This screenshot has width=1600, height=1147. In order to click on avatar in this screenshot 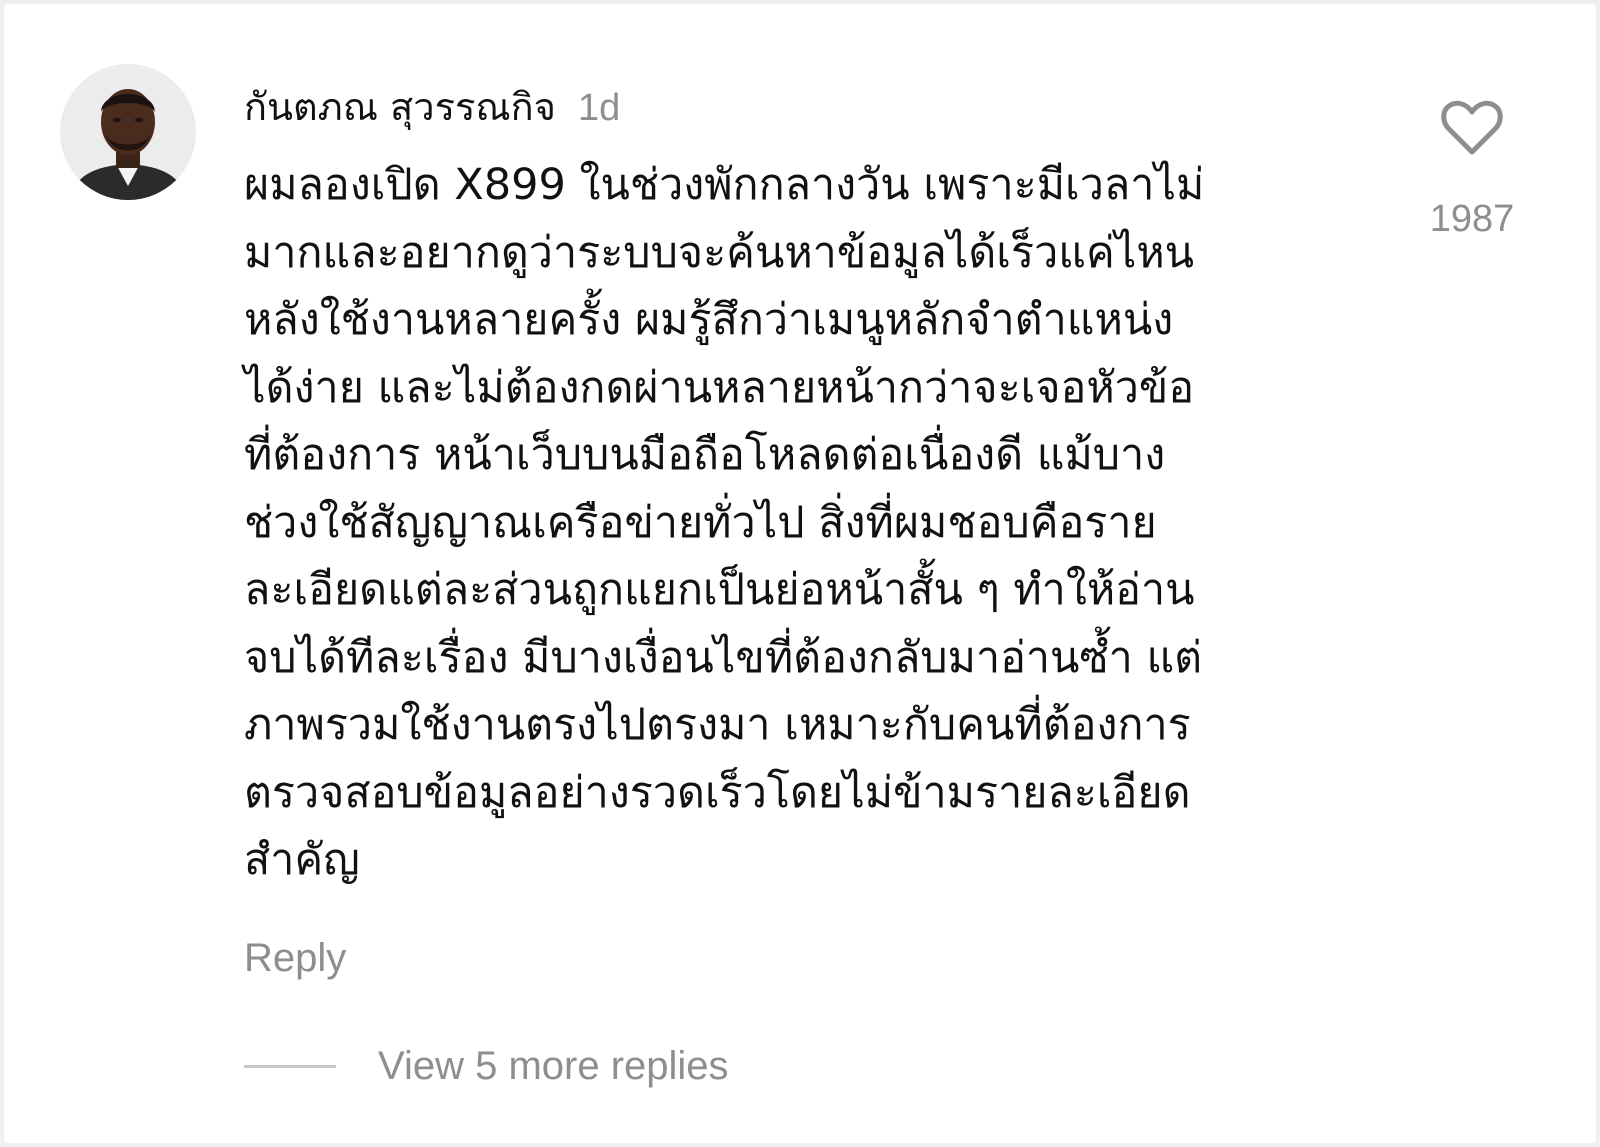, I will do `click(128, 132)`.